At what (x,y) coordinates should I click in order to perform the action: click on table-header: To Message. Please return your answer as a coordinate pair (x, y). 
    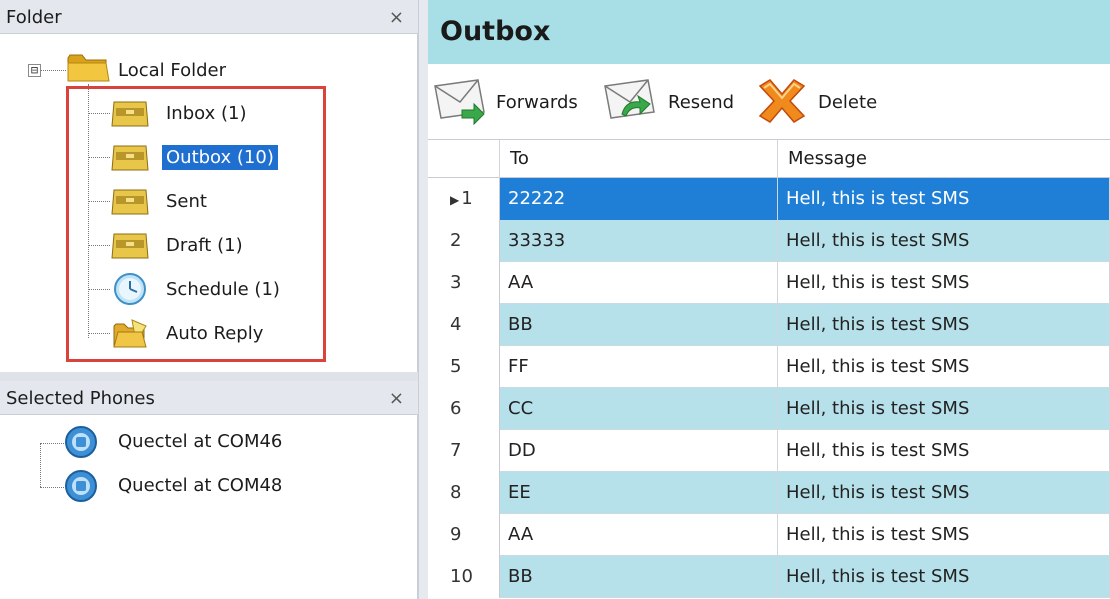
    Looking at the image, I should click on (769, 159).